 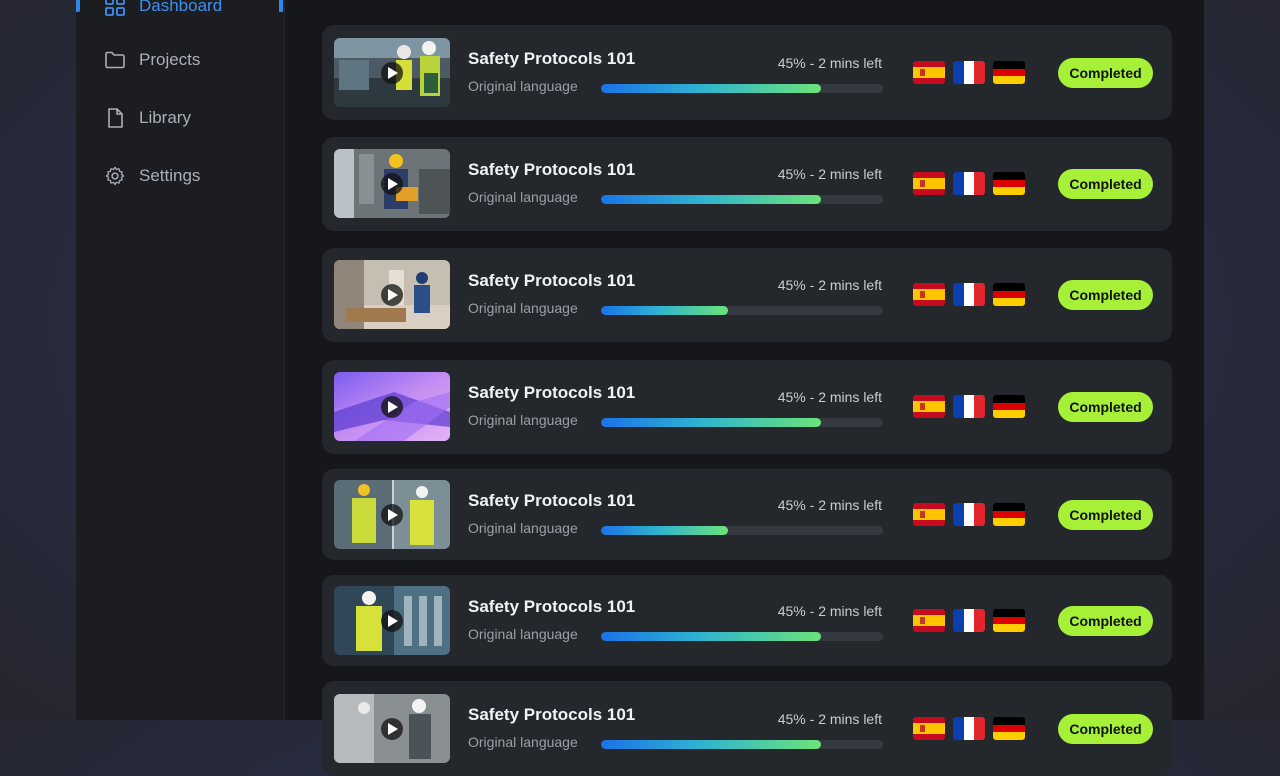 I want to click on sidebar-item-projects: Projects, so click(x=180, y=60).